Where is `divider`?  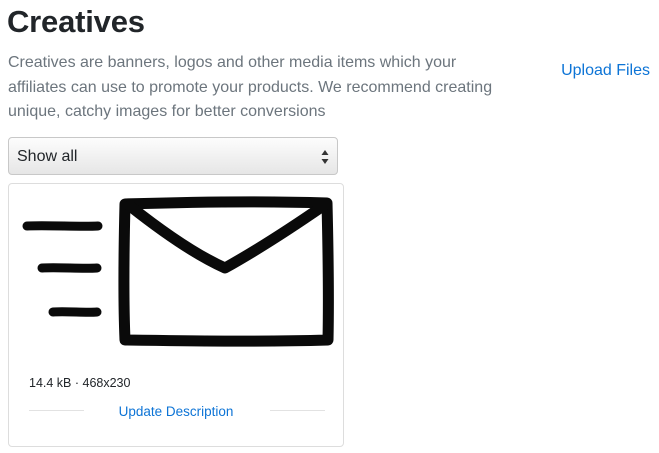
divider is located at coordinates (297, 410).